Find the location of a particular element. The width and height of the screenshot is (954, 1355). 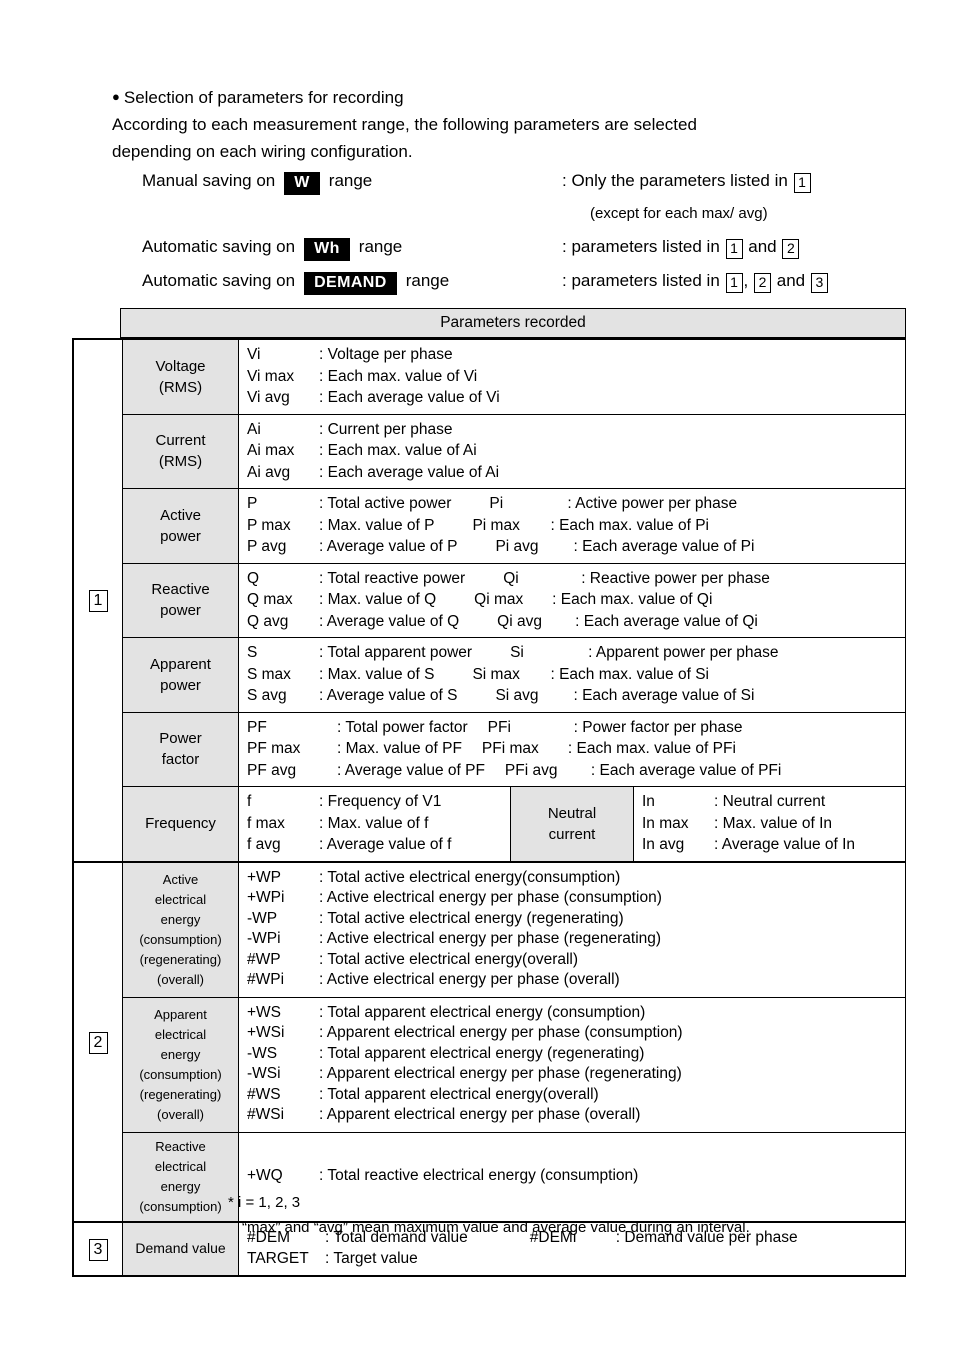

definition-symbol: In avg is located at coordinates (663, 844).